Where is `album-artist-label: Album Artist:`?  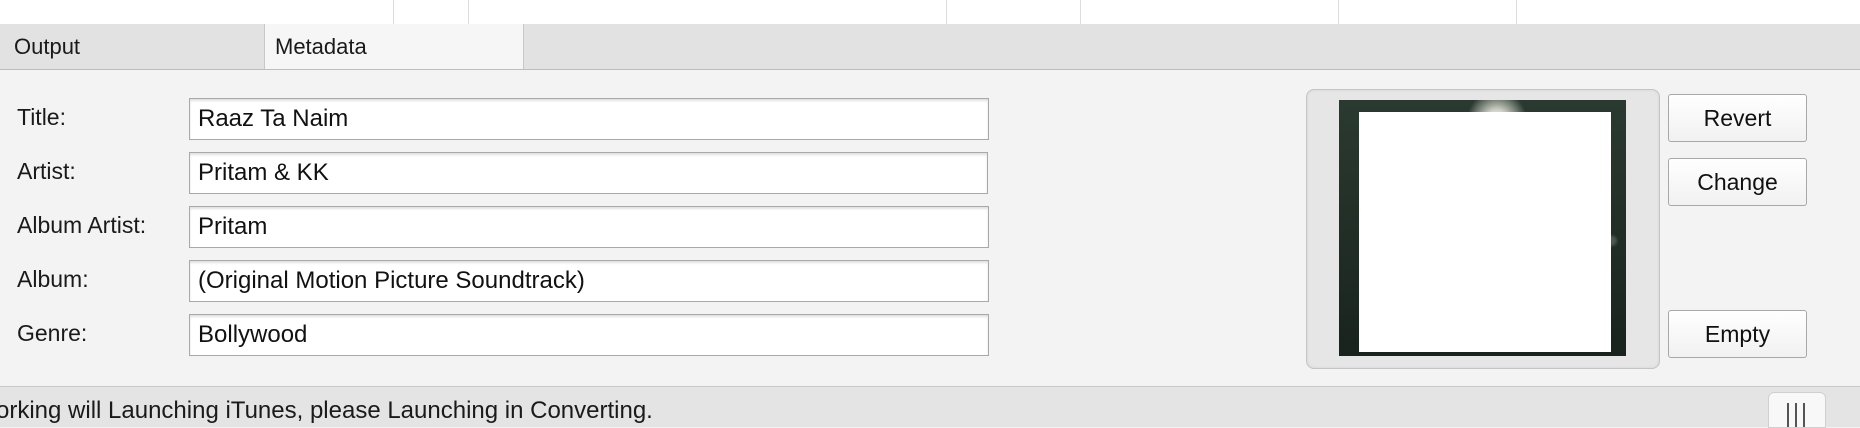
album-artist-label: Album Artist: is located at coordinates (82, 225).